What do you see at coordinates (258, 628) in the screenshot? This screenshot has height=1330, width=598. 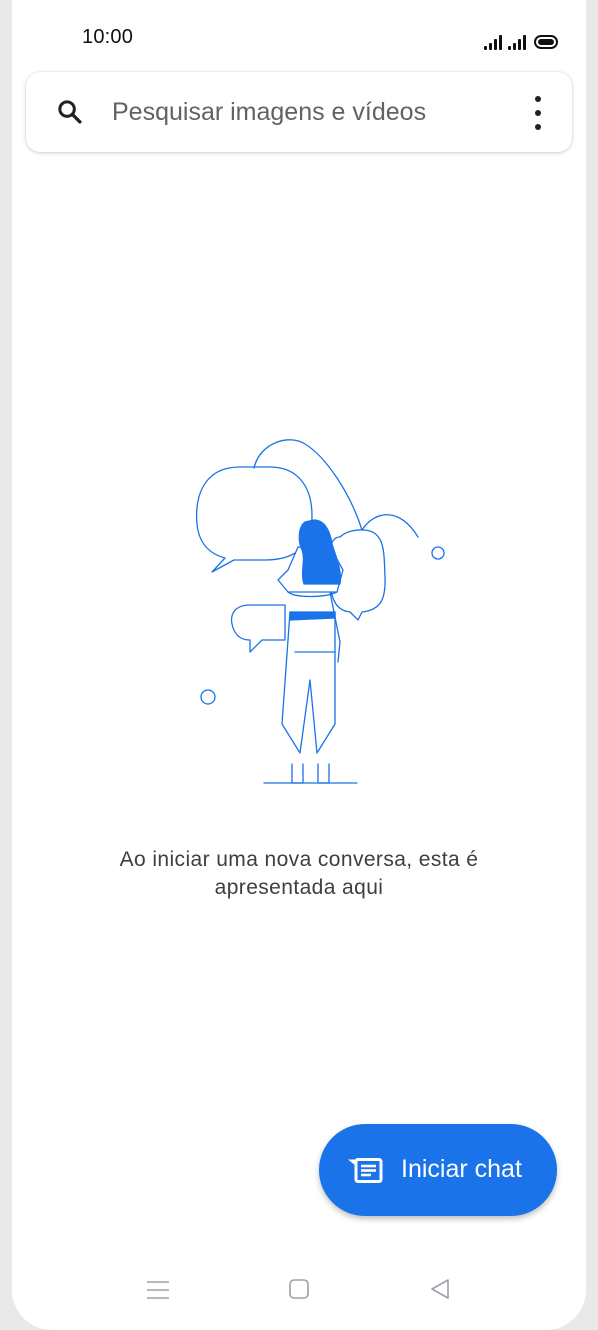 I see `speech-bubble-small` at bounding box center [258, 628].